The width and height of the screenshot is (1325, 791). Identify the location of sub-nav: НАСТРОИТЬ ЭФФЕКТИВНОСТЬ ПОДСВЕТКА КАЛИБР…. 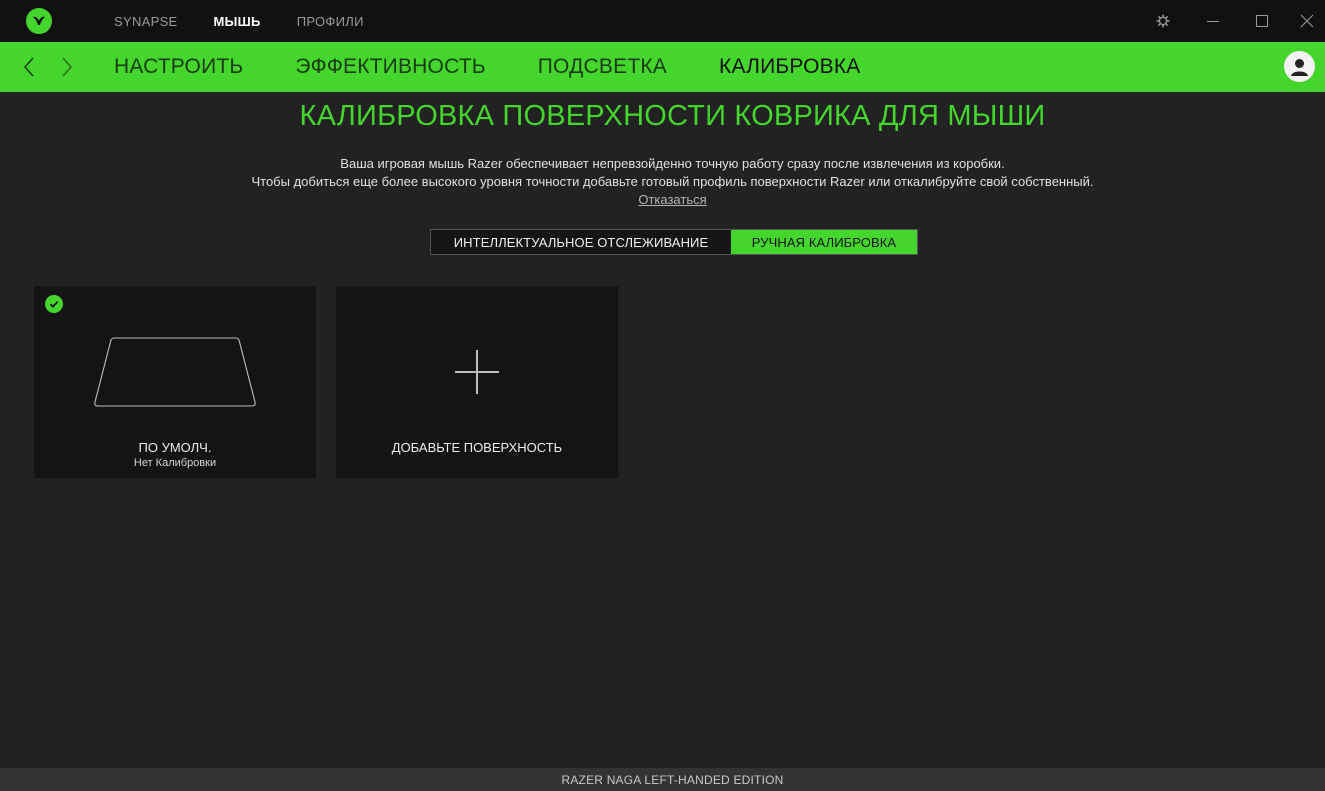
(662, 67).